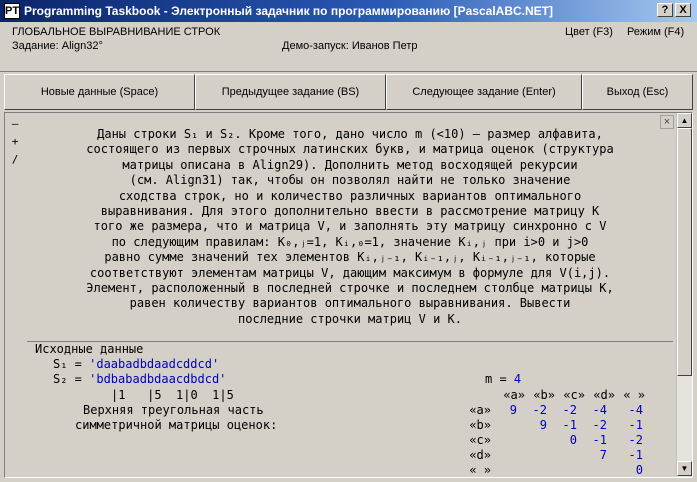  What do you see at coordinates (290, 92) in the screenshot?
I see `previous-task-button: Предыдущее задание (BS)` at bounding box center [290, 92].